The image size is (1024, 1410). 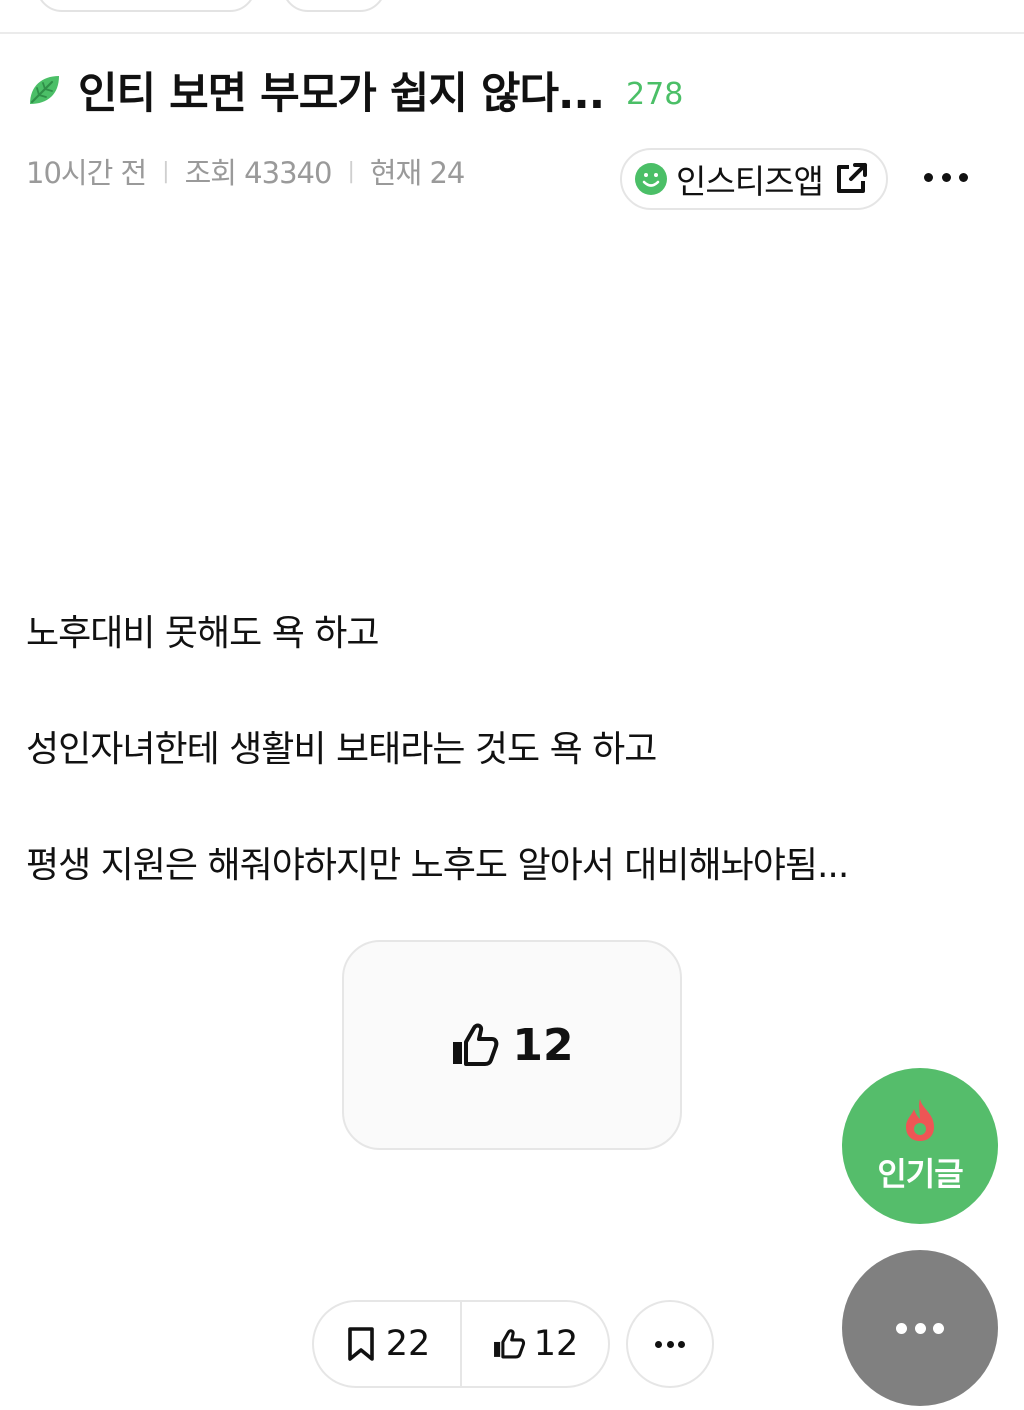 I want to click on bottom-like-count: 12, so click(x=556, y=1344).